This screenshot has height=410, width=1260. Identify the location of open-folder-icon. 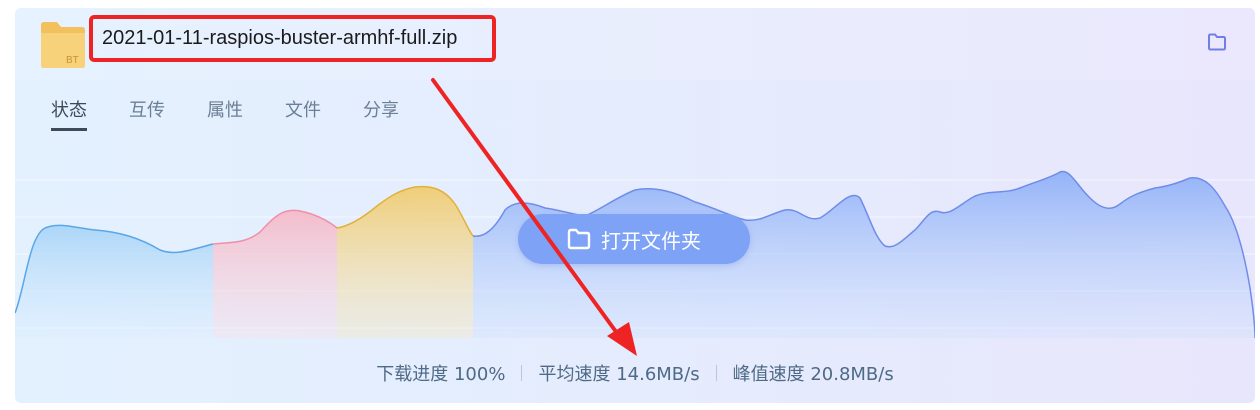
(1217, 42).